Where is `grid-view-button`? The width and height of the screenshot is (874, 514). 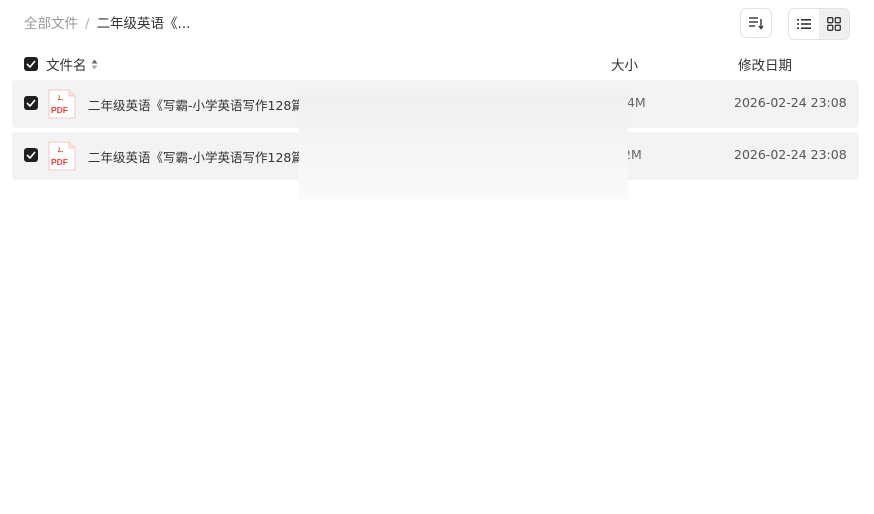 grid-view-button is located at coordinates (834, 24).